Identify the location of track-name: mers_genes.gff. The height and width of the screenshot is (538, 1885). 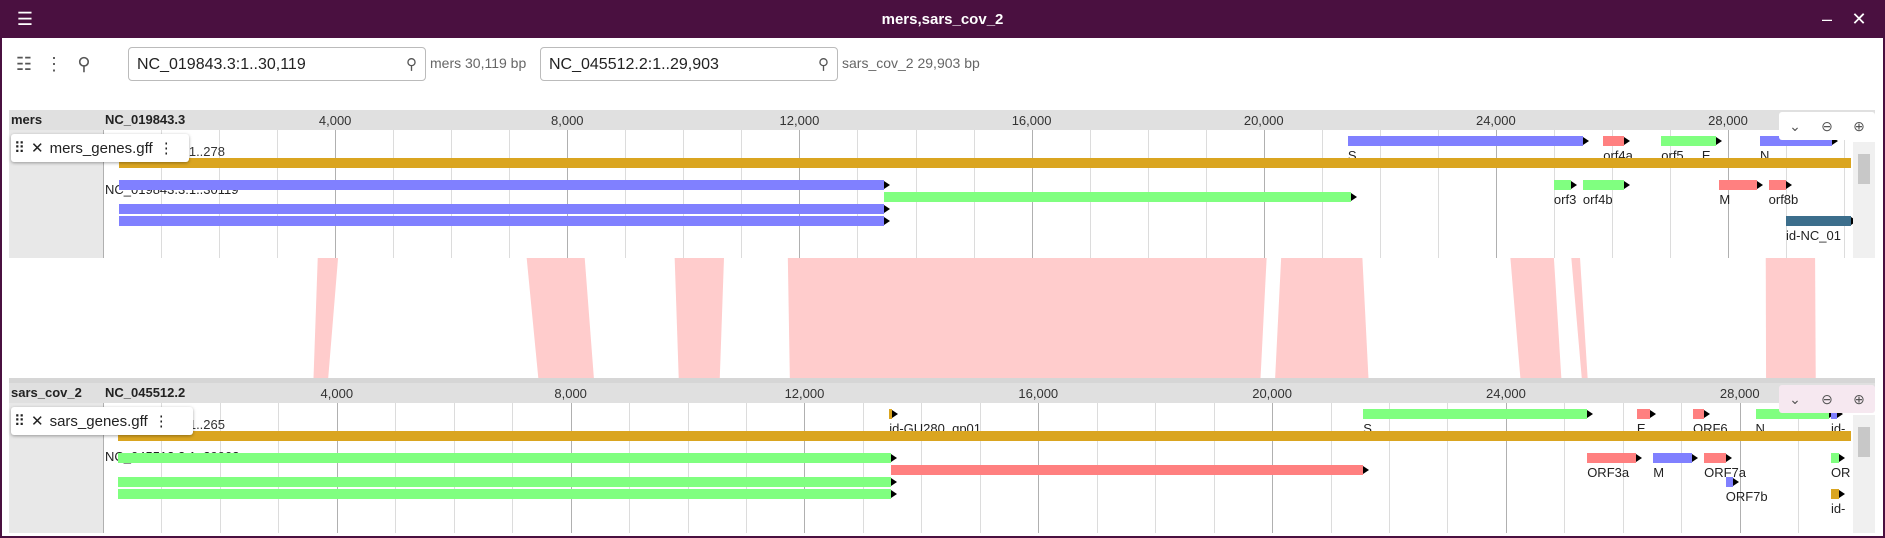
(101, 148).